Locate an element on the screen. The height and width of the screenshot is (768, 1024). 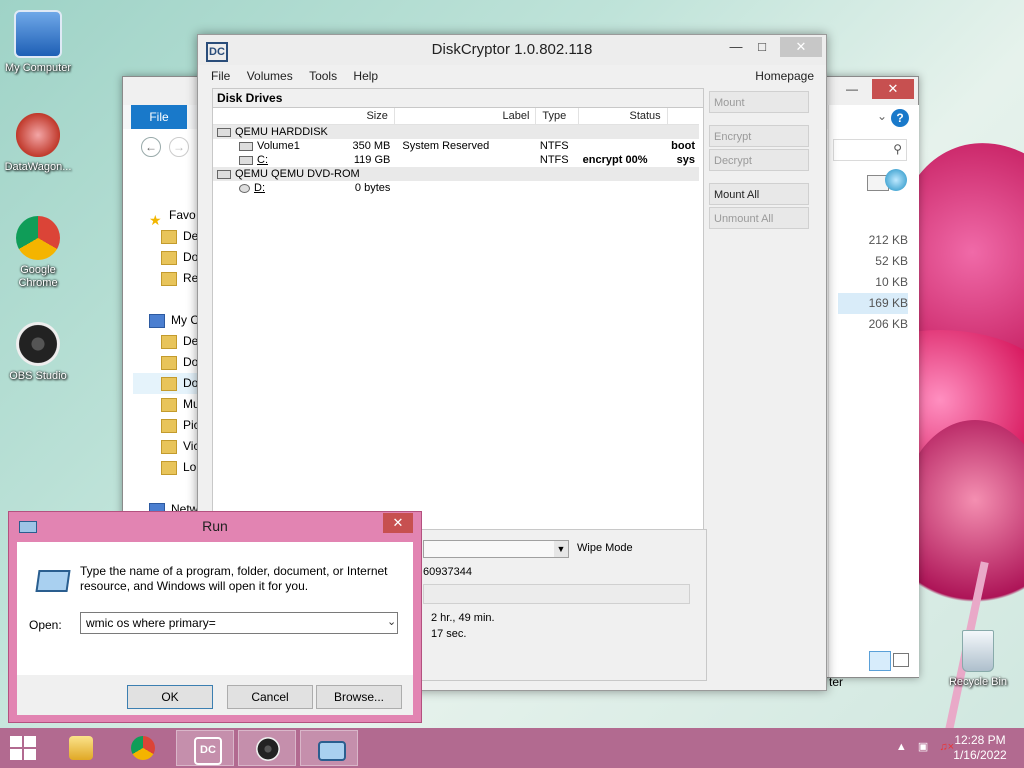
sector-count: 60937344 is located at coordinates (447, 572).